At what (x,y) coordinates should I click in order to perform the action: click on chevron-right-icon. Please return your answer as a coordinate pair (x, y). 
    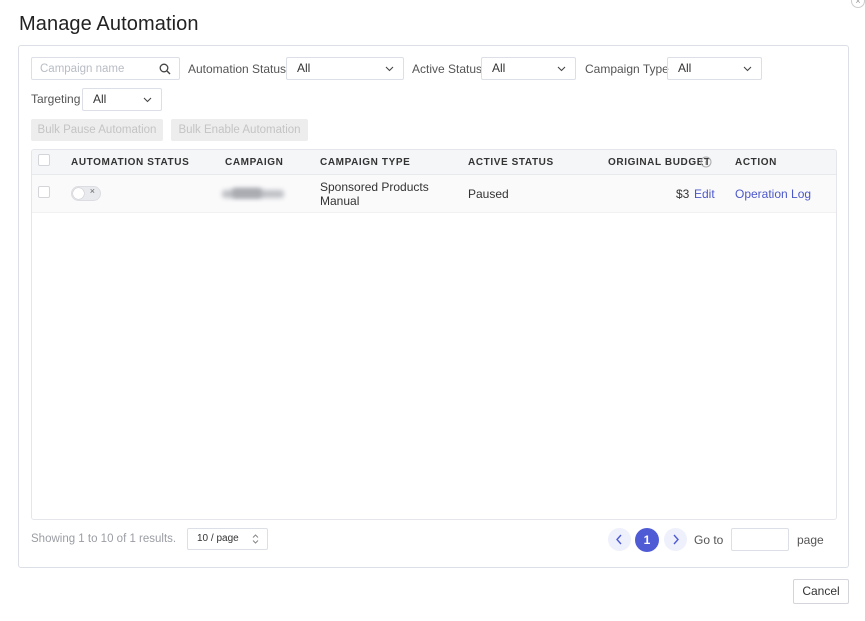
    Looking at the image, I should click on (676, 539).